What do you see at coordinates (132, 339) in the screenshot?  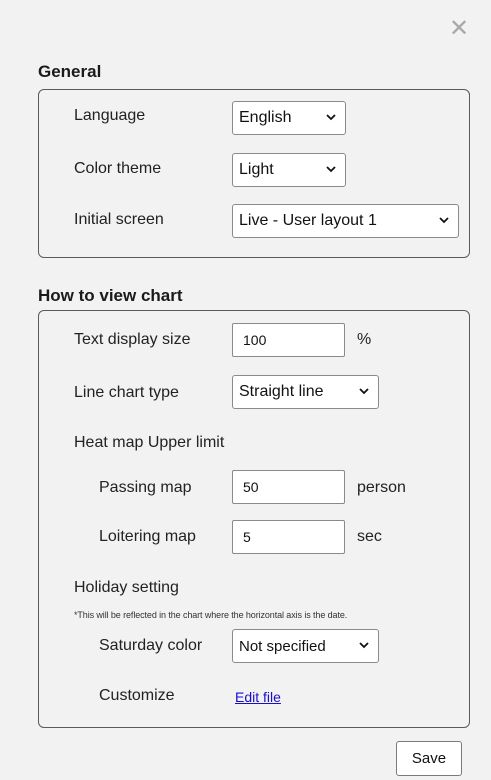 I see `text-size-label: Text display size` at bounding box center [132, 339].